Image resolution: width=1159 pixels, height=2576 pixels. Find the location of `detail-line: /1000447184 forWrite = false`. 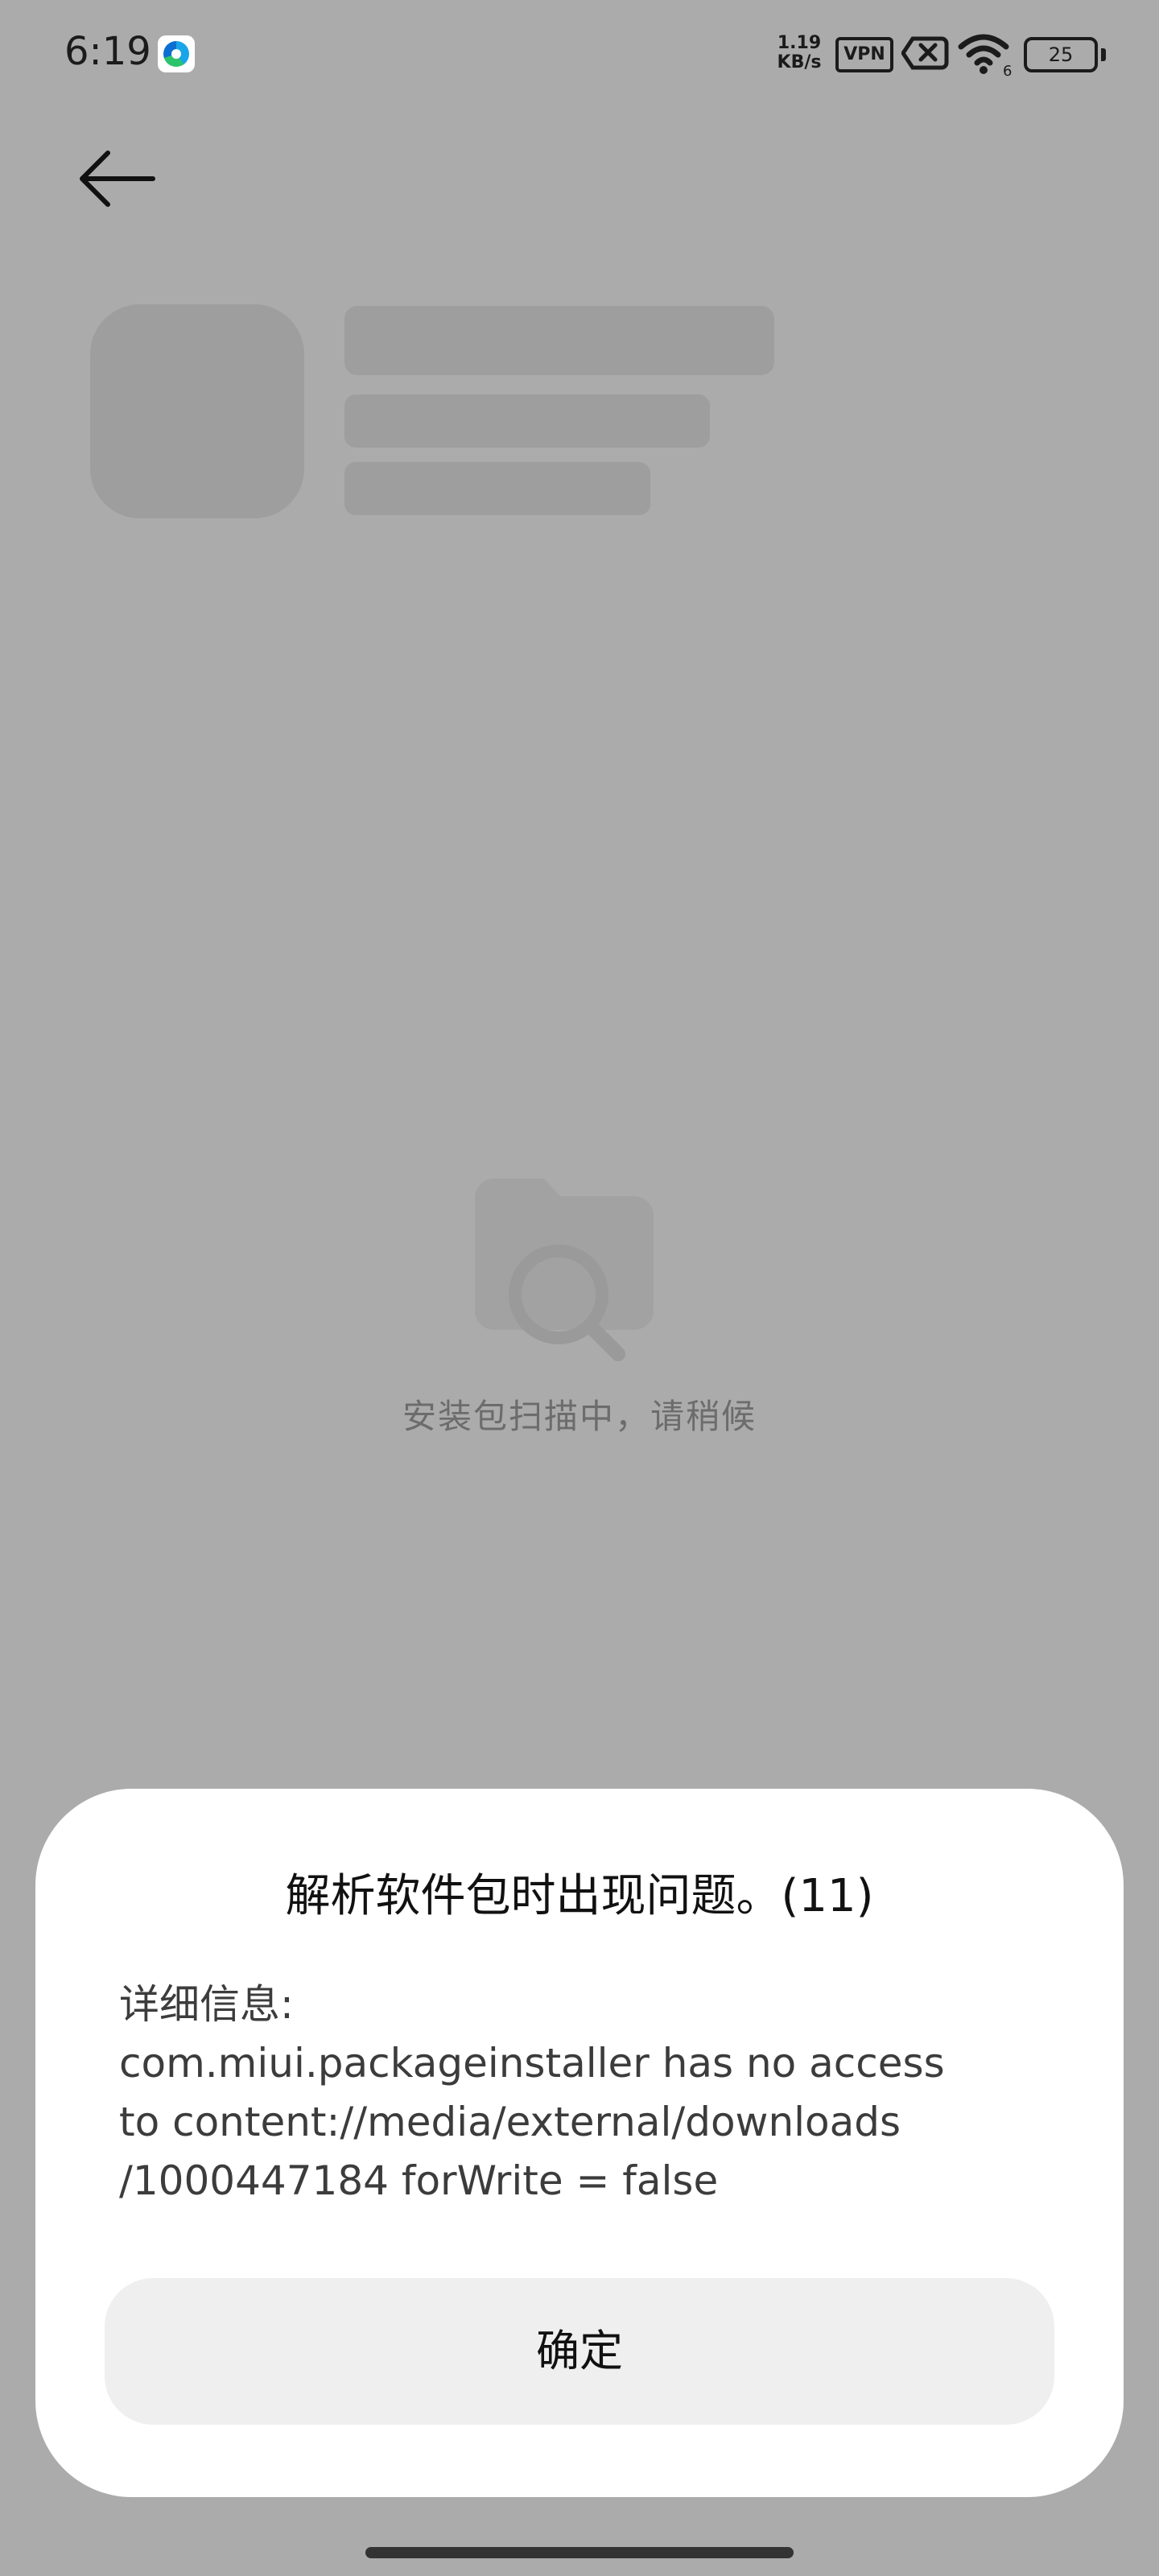

detail-line: /1000447184 forWrite = false is located at coordinates (419, 2180).